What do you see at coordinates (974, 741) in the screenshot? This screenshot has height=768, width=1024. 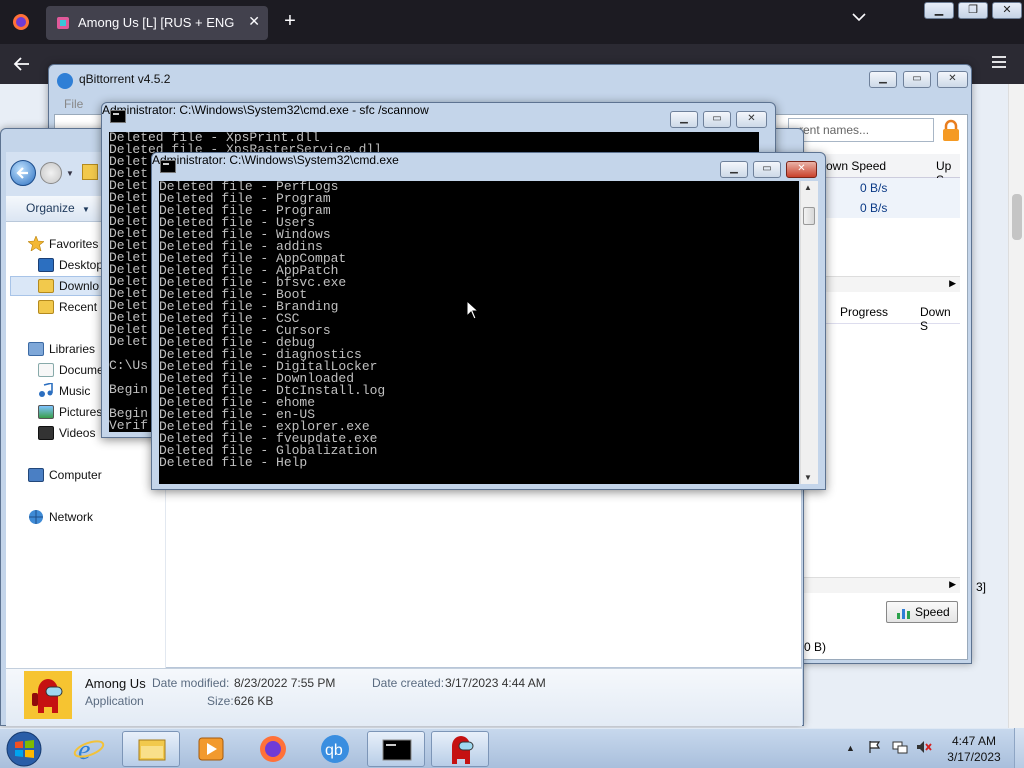 I see `clock-time: 4:47 AM` at bounding box center [974, 741].